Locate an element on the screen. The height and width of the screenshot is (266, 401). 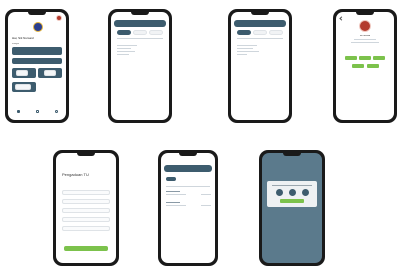
phone-profile: Siti Nursaid is located at coordinates (365, 66).